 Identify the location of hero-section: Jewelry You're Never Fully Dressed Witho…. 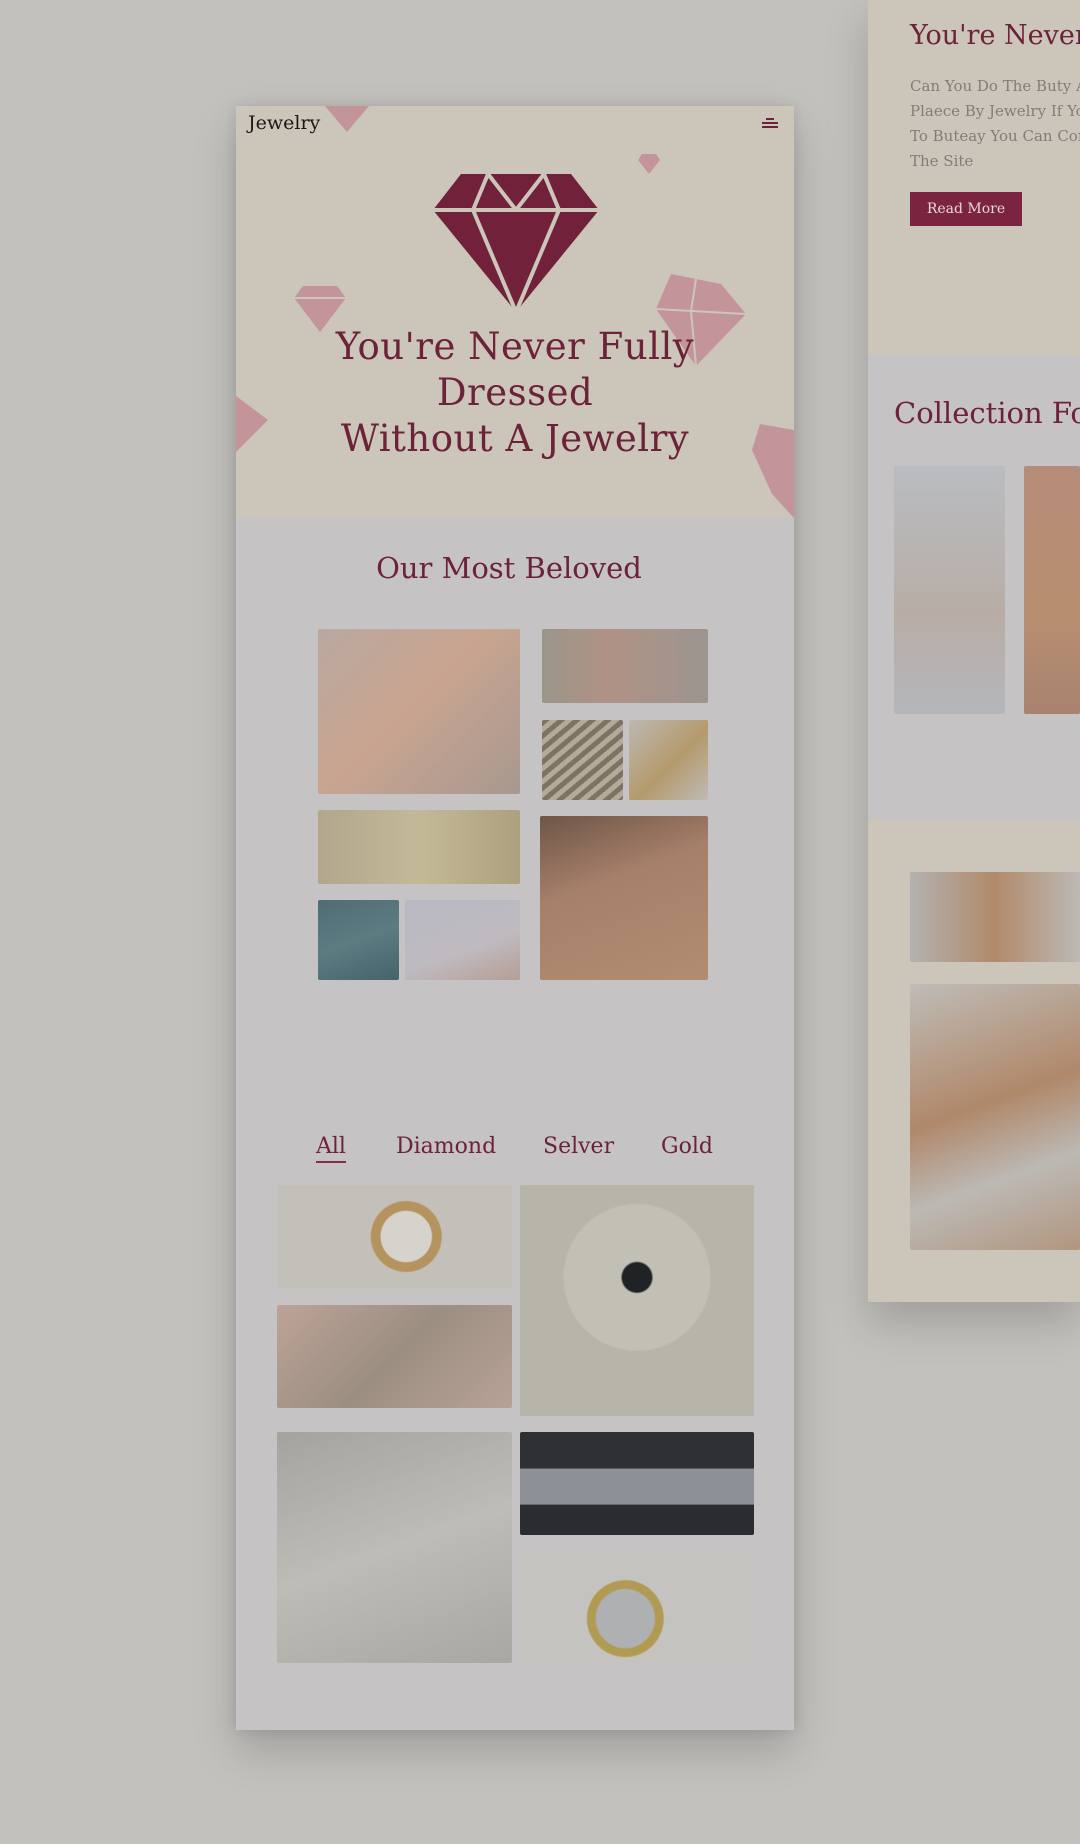
(515, 312).